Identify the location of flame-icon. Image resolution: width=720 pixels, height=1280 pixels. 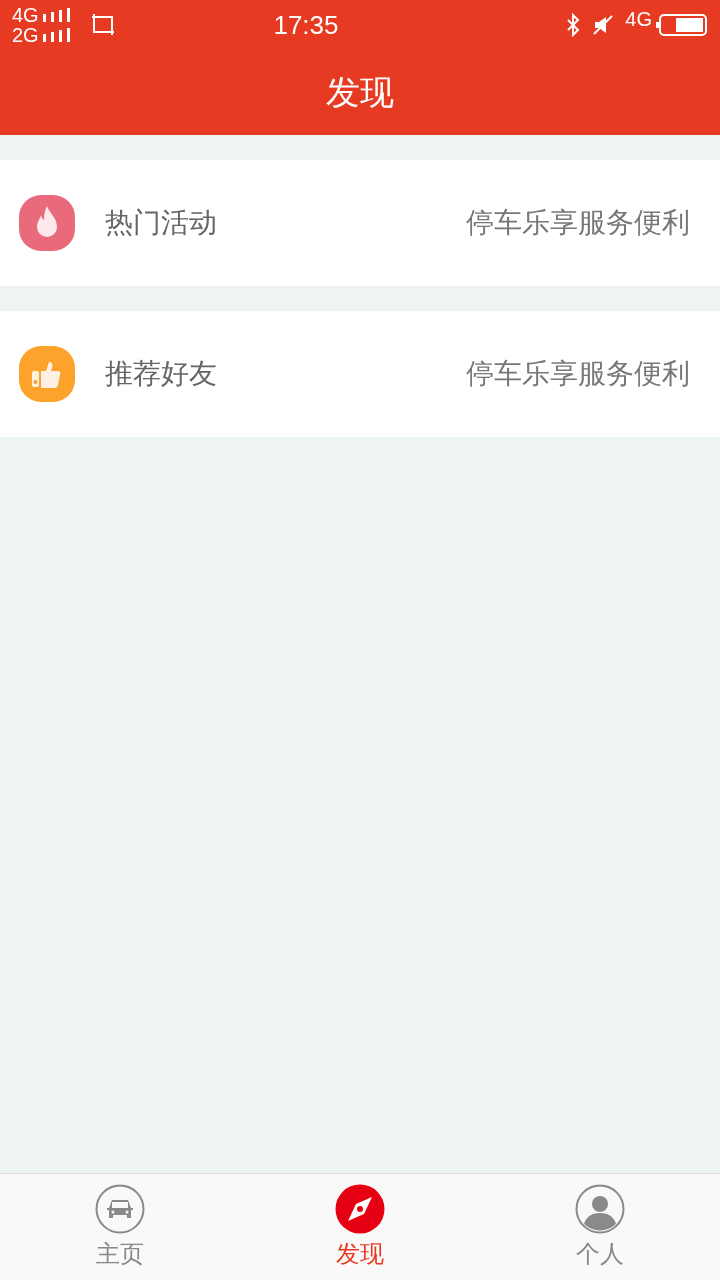
(47, 223).